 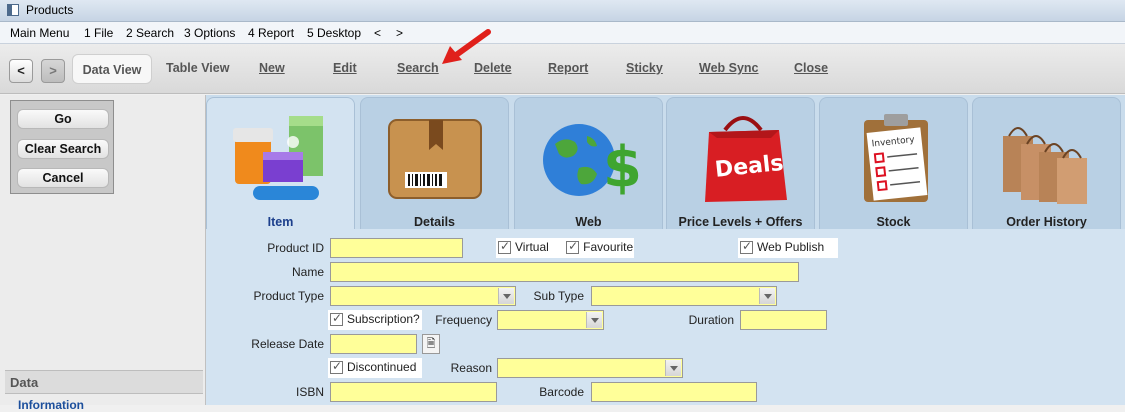 What do you see at coordinates (684, 296) in the screenshot?
I see `sub-type-select` at bounding box center [684, 296].